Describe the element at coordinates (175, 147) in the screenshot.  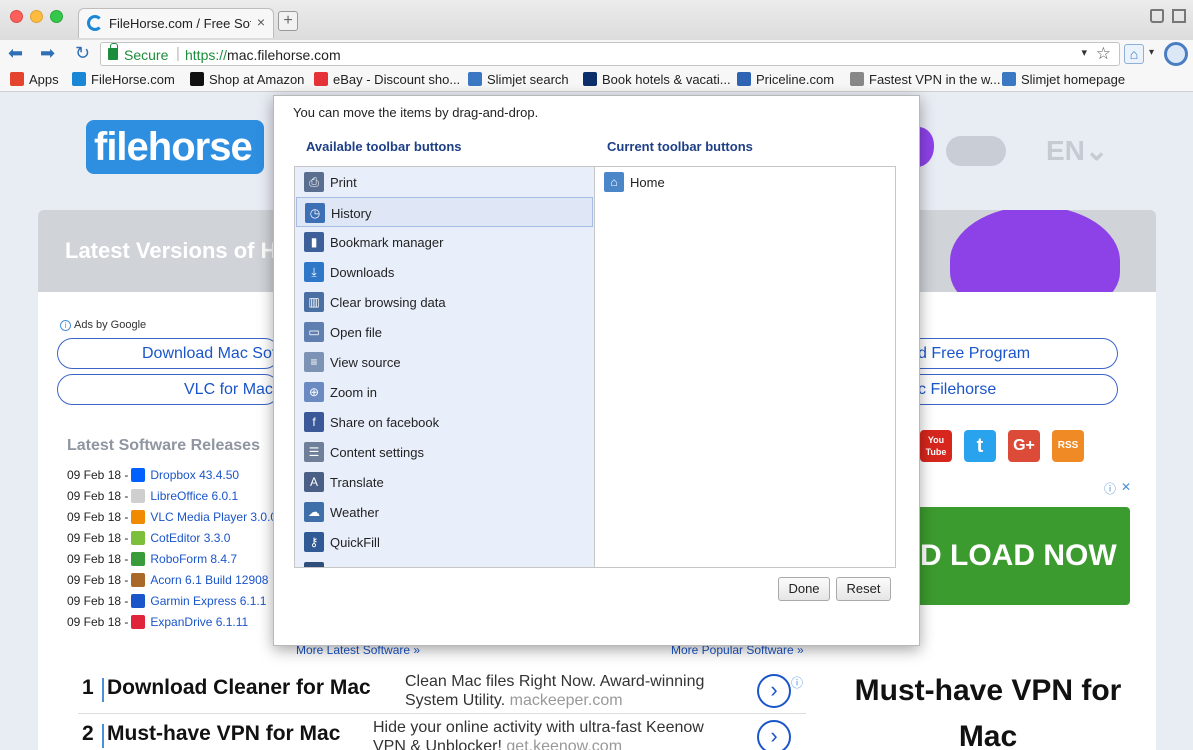
I see `filehorse-logo: filehorse` at that location.